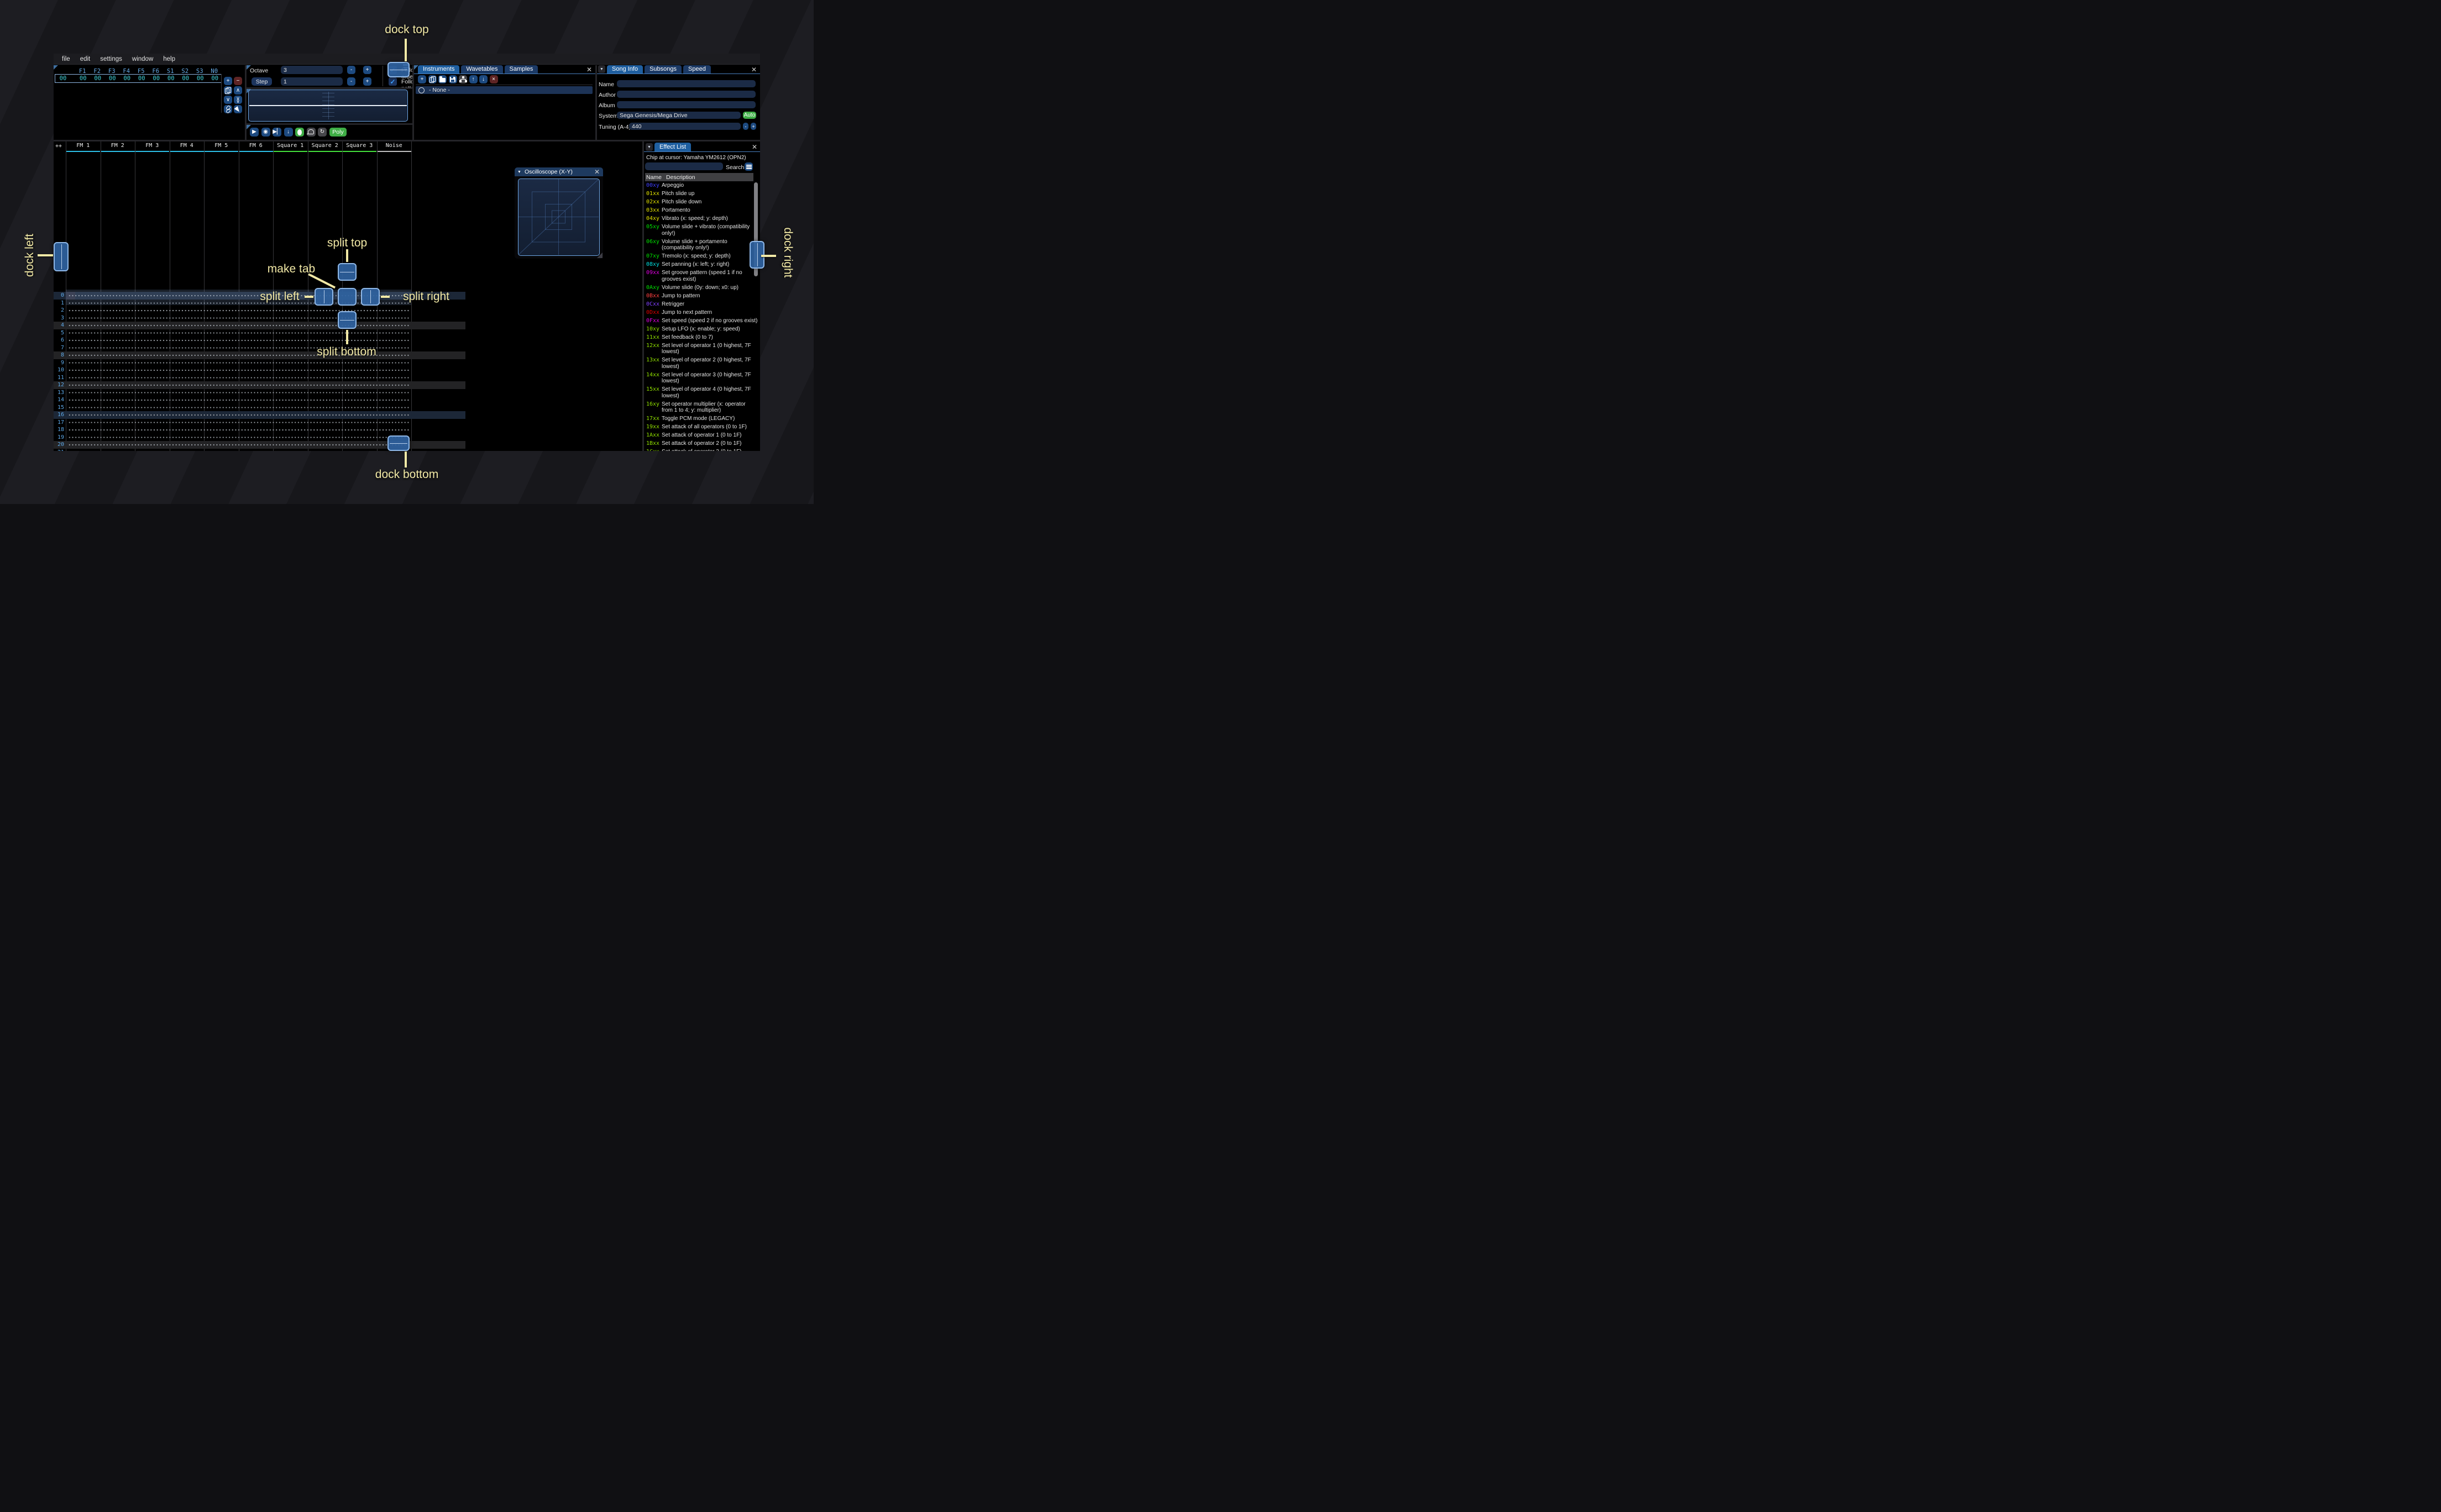 Image resolution: width=2441 pixels, height=1512 pixels. I want to click on effect-row-01xx: 01xx Pitch slide up, so click(700, 194).